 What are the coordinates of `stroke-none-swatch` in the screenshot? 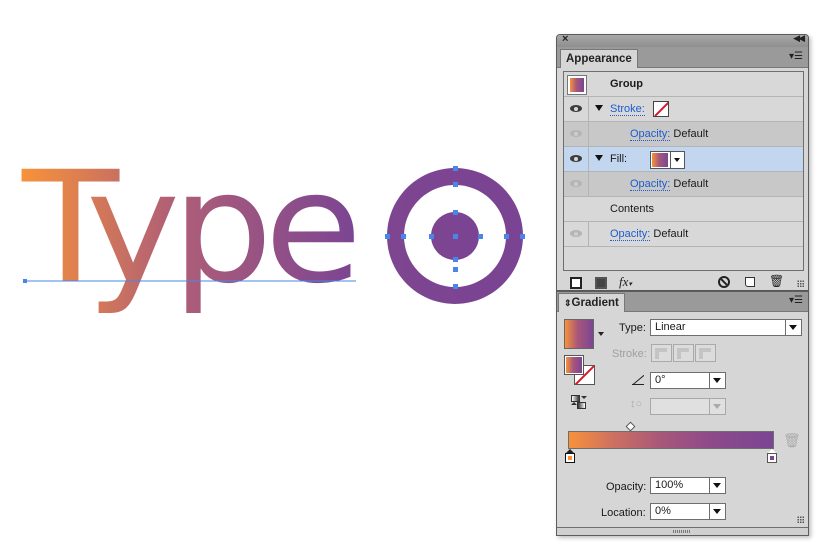 It's located at (661, 109).